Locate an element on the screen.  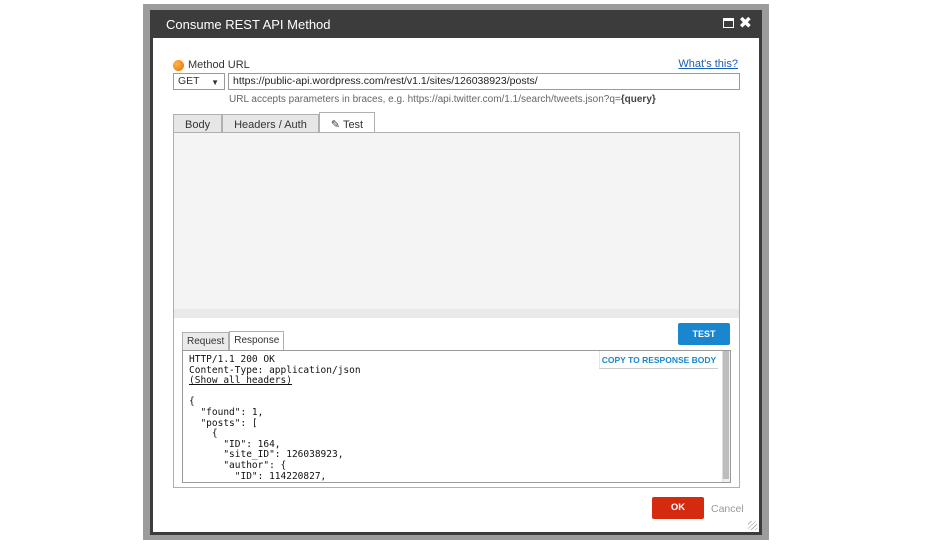
tab-request-label: Request is located at coordinates (206, 341).